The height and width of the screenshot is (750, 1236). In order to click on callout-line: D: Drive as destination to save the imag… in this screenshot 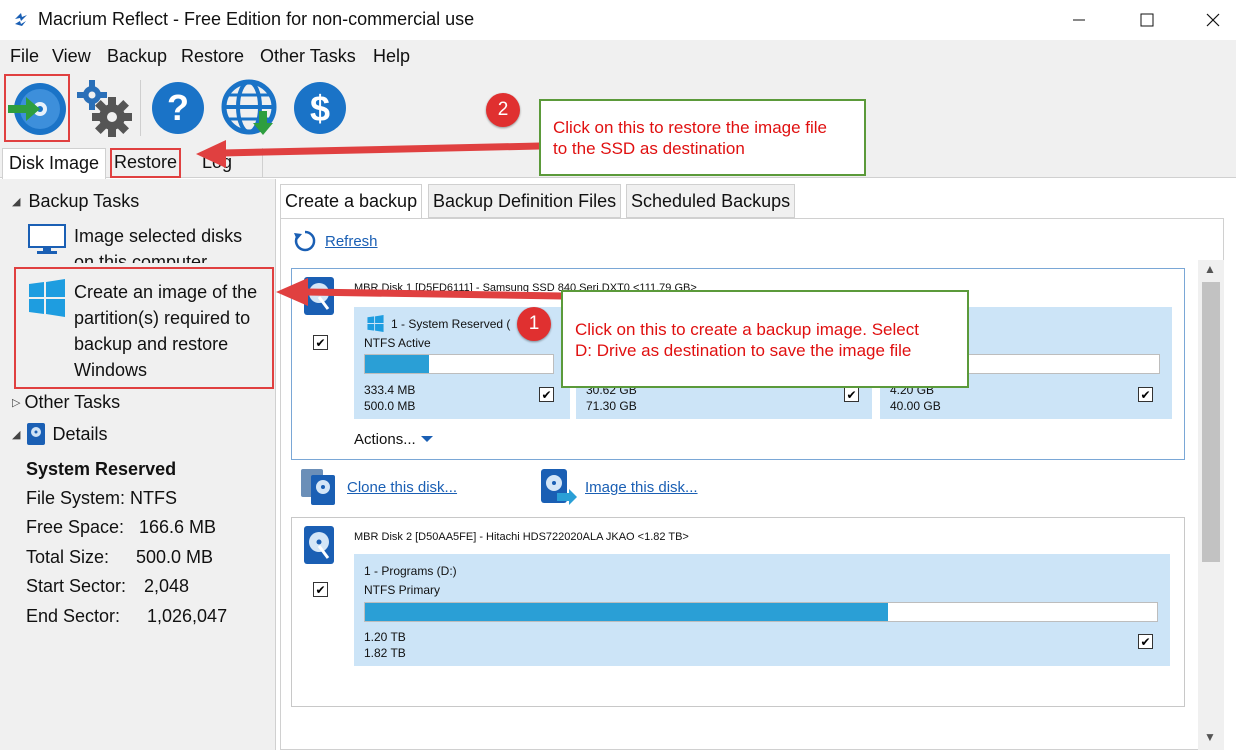, I will do `click(743, 350)`.